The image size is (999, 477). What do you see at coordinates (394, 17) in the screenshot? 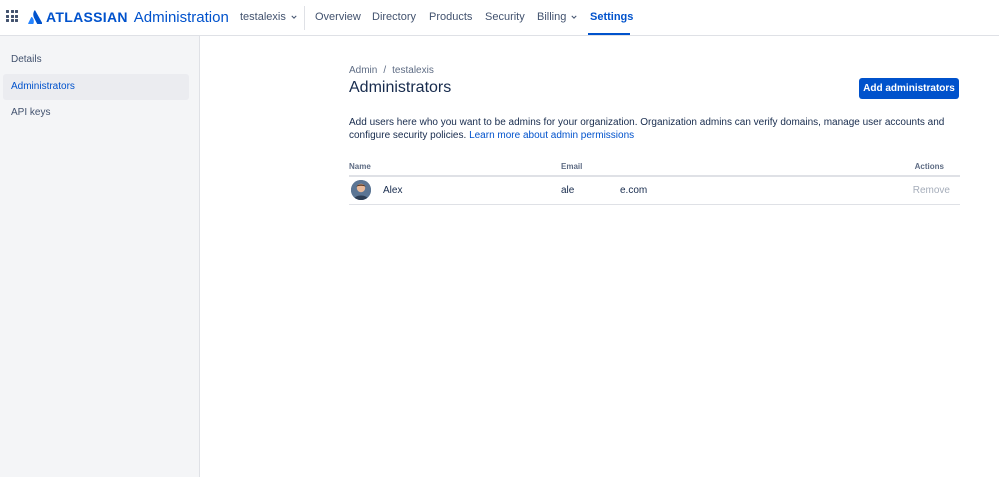
I see `tab-directory: Directory` at bounding box center [394, 17].